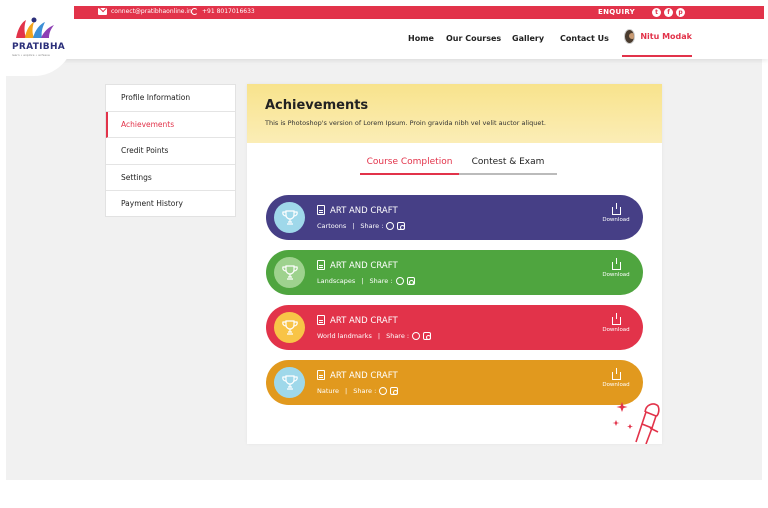 The image size is (768, 508). I want to click on achievement-tabs: Course Completion Contest & Exam, so click(458, 166).